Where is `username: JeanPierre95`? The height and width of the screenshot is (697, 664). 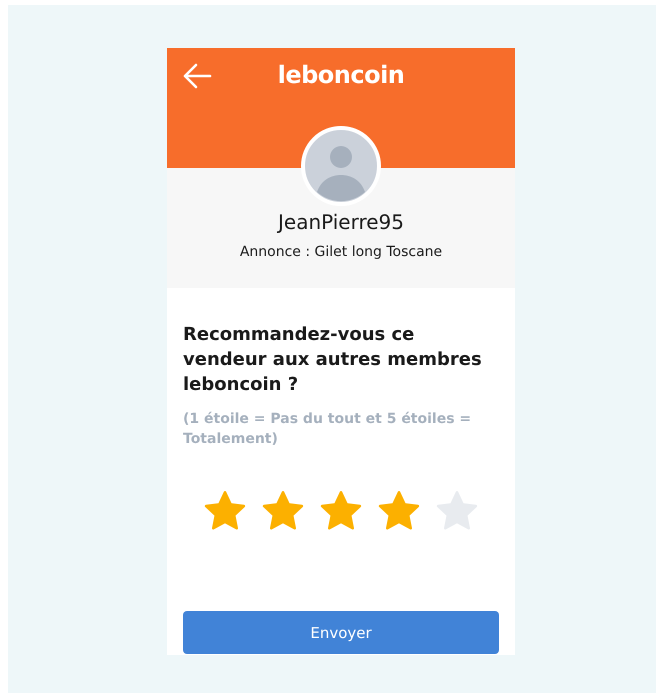
username: JeanPierre95 is located at coordinates (341, 222).